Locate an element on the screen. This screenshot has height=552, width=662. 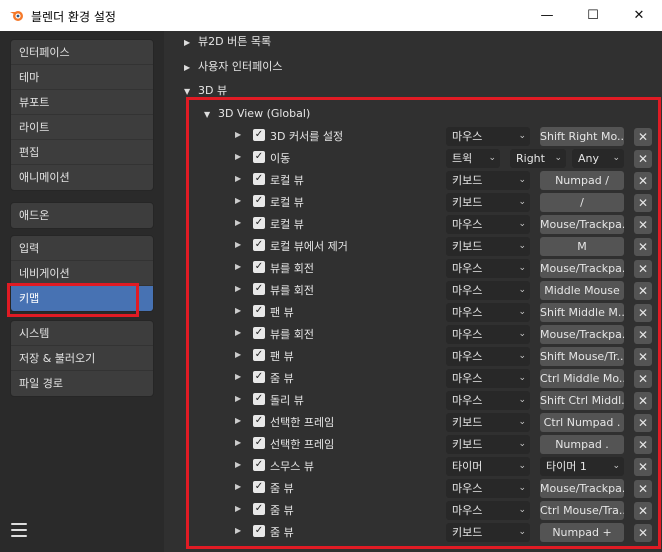
event-type-dropdown: 타이머 ⌄ is located at coordinates (488, 466).